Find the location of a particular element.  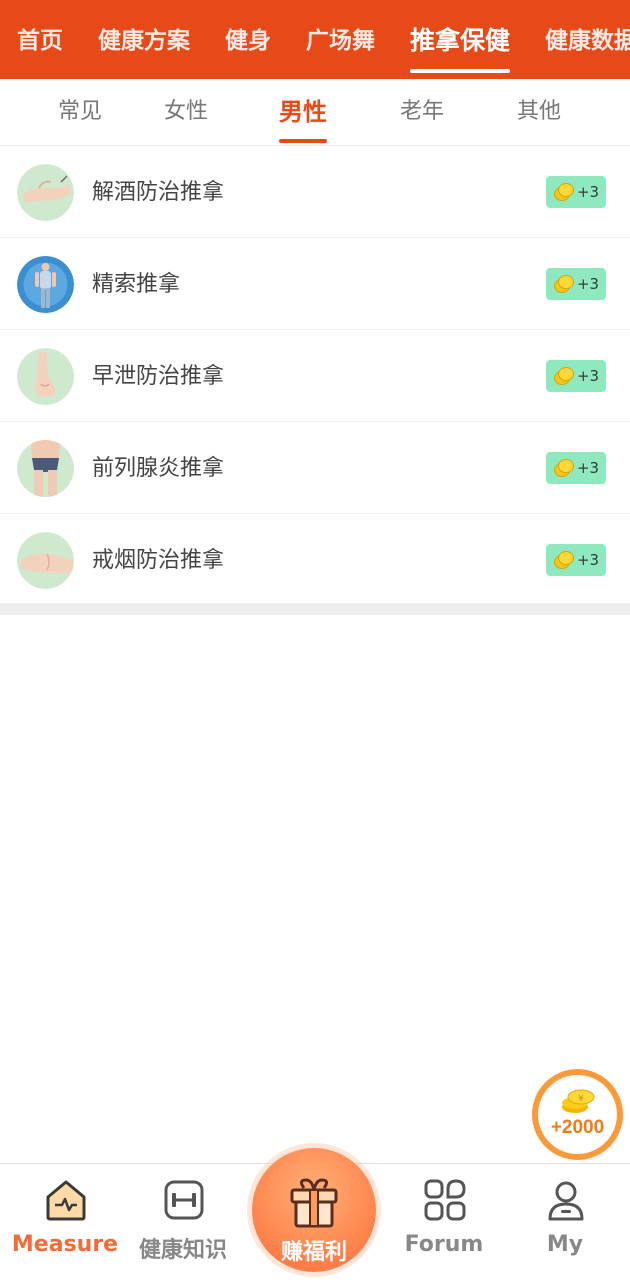

item-title: 前列腺炎推拿 is located at coordinates (158, 468).